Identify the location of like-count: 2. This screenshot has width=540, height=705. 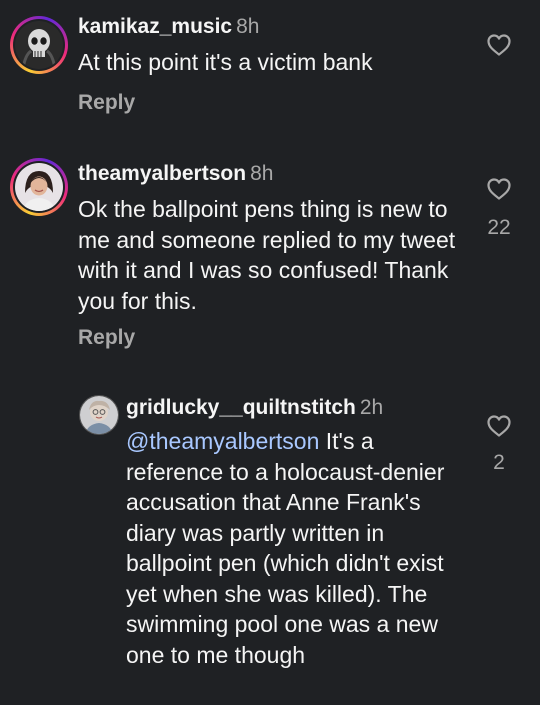
(499, 462).